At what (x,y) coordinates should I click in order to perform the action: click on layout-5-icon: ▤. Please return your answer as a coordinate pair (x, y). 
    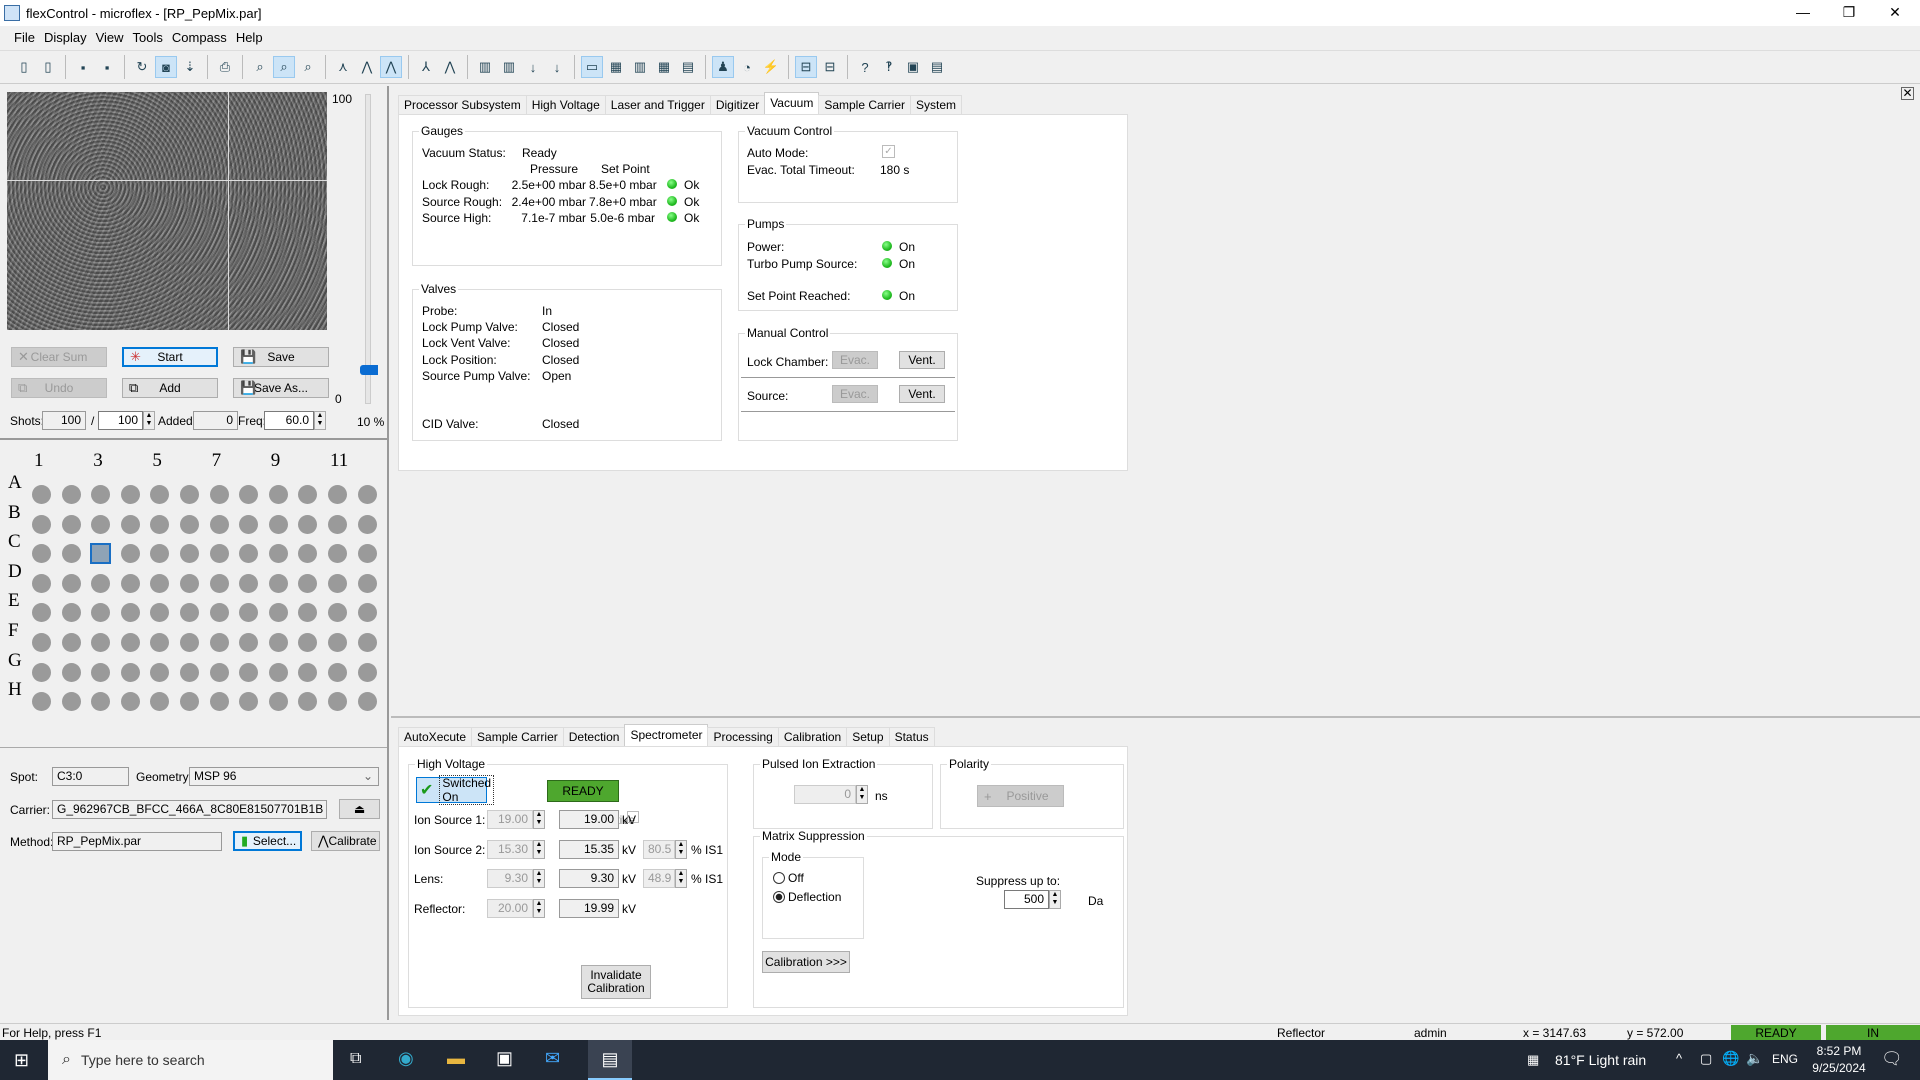
    Looking at the image, I should click on (688, 67).